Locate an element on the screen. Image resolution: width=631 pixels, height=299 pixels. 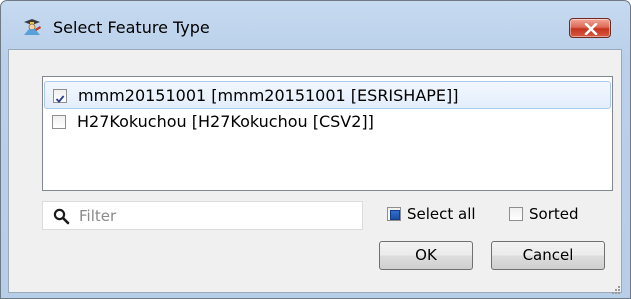
workbench-icon is located at coordinates (32, 26).